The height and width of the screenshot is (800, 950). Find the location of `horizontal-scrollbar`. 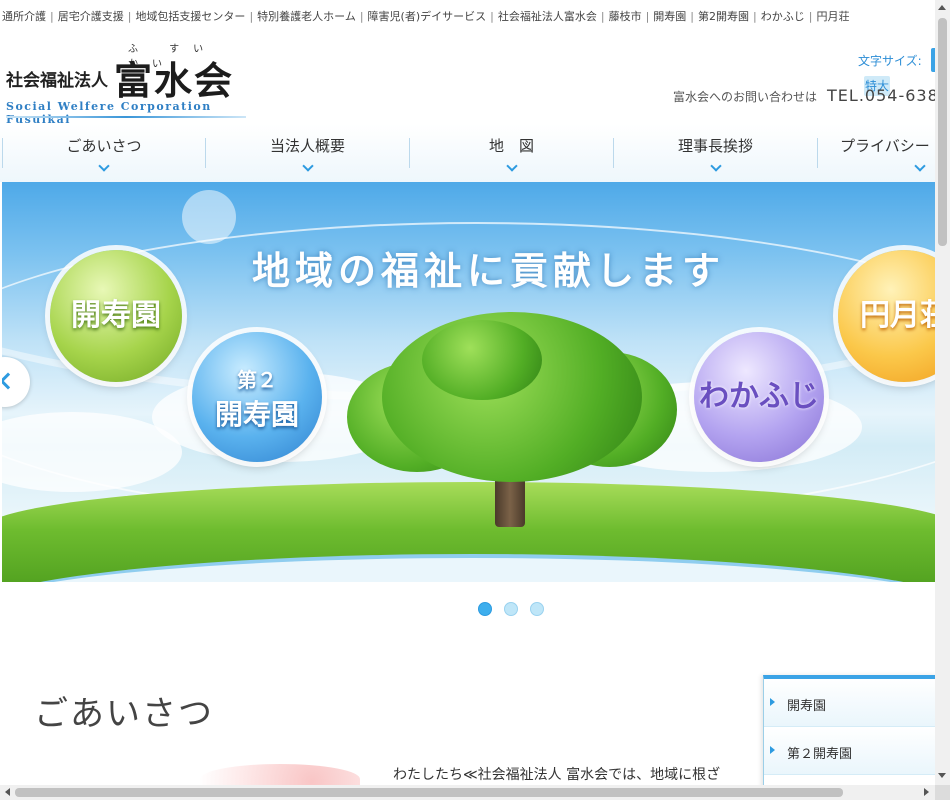

horizontal-scrollbar is located at coordinates (467, 792).